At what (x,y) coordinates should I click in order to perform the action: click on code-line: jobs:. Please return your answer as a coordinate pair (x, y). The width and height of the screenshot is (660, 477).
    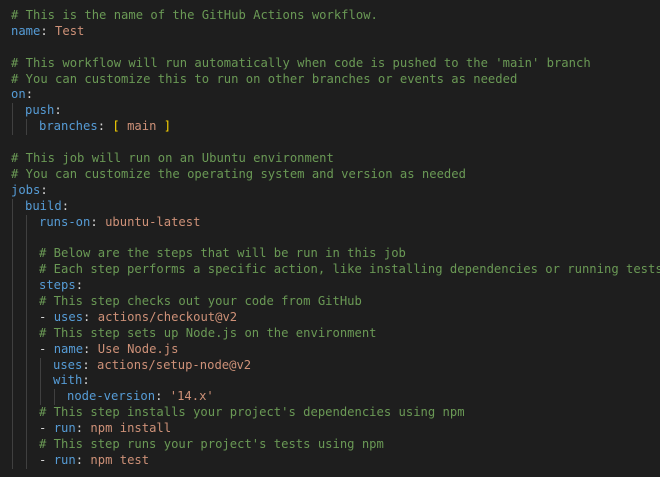
    Looking at the image, I should click on (330, 191).